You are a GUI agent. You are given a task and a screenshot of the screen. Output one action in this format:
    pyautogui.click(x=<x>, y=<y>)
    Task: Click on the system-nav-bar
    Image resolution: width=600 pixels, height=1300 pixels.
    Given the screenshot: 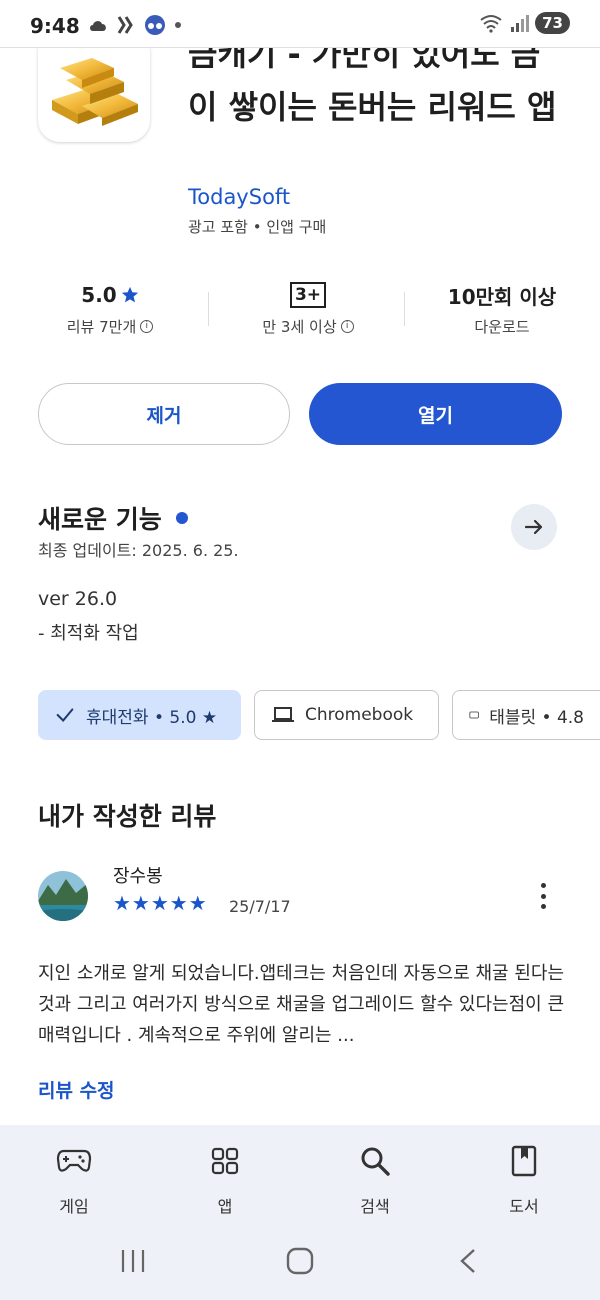 What is the action you would take?
    pyautogui.click(x=300, y=1262)
    